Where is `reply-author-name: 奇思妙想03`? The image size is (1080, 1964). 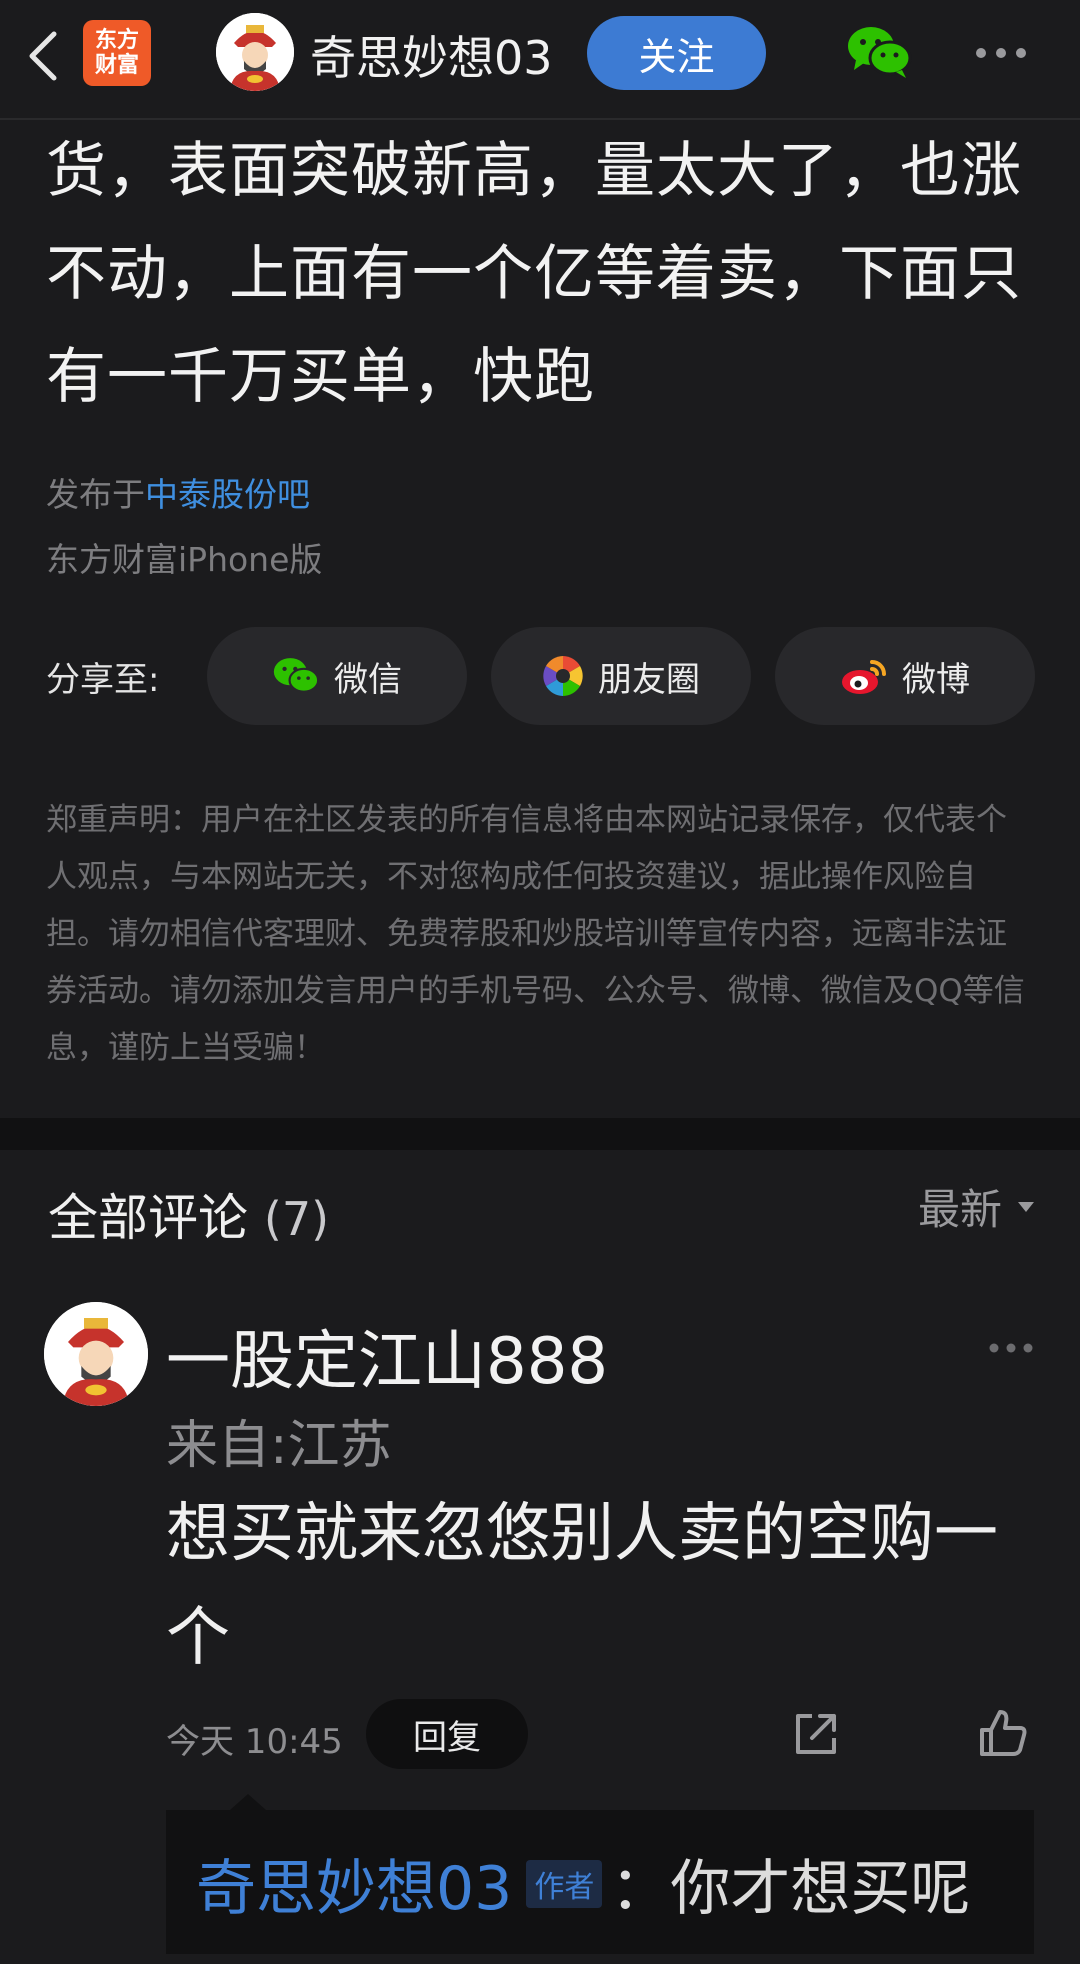
reply-author-name: 奇思妙想03 is located at coordinates (354, 1883).